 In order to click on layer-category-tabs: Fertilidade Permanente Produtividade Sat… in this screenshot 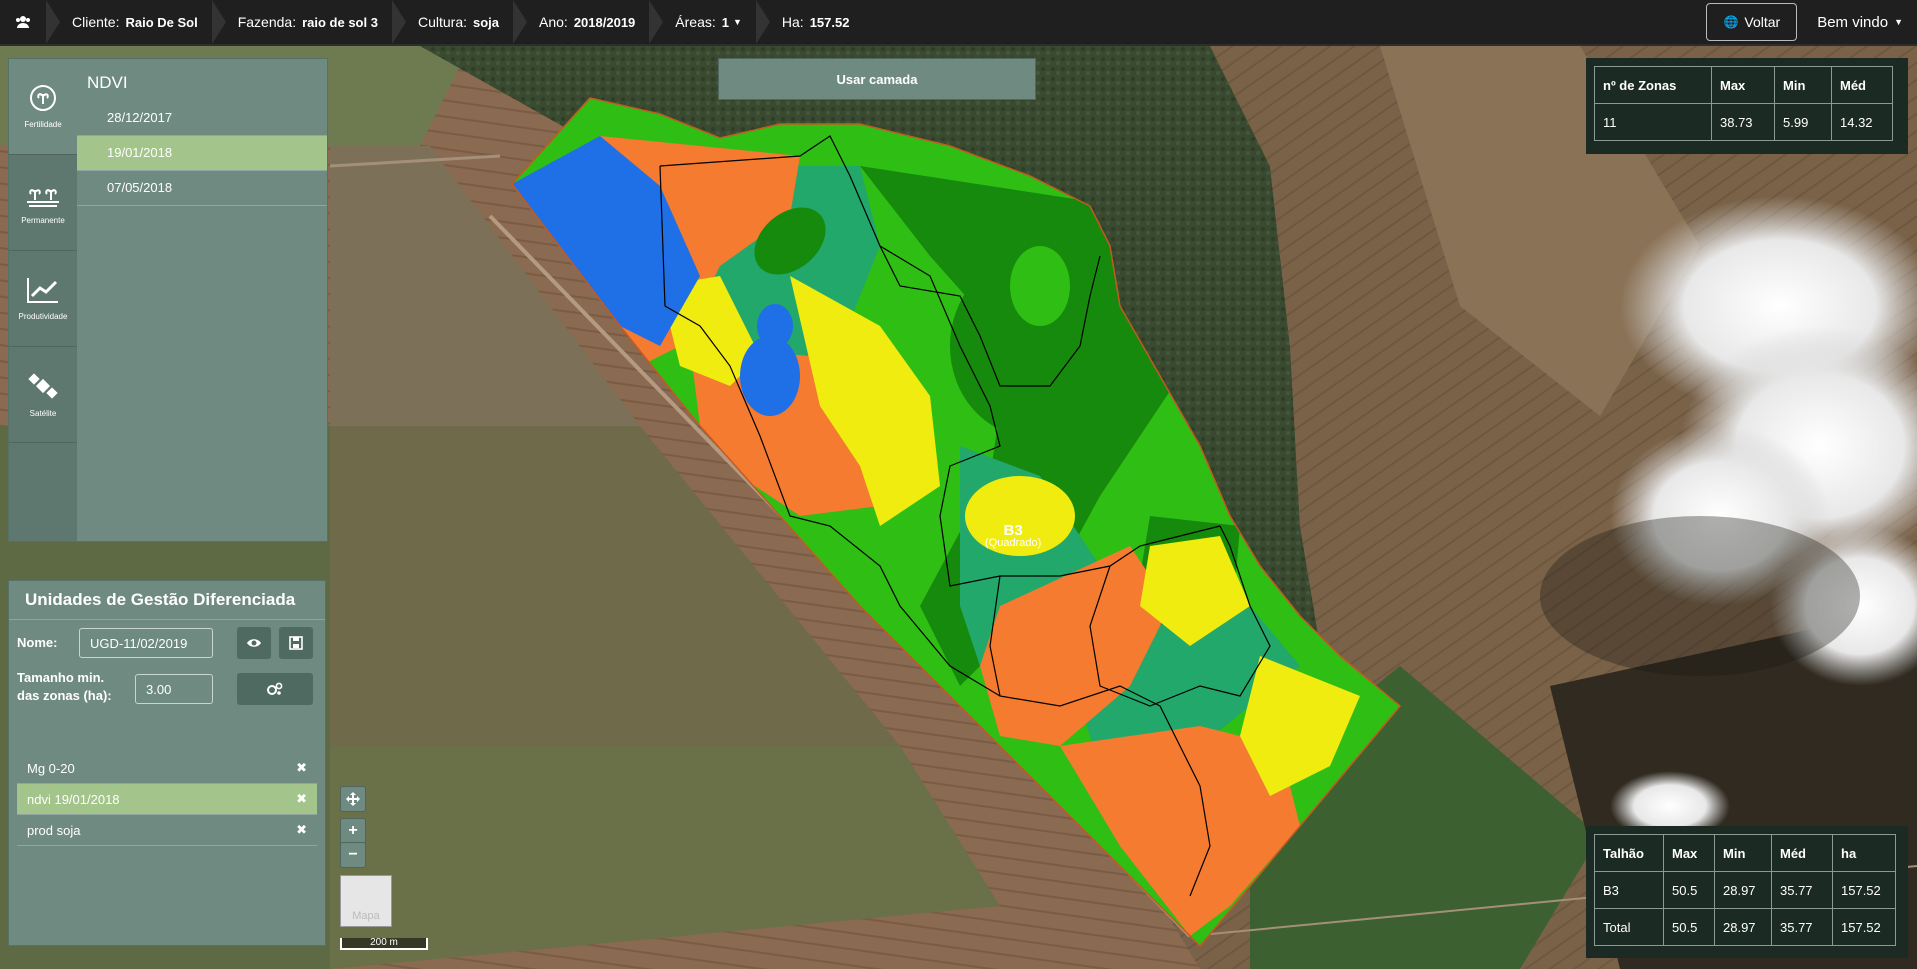, I will do `click(43, 300)`.